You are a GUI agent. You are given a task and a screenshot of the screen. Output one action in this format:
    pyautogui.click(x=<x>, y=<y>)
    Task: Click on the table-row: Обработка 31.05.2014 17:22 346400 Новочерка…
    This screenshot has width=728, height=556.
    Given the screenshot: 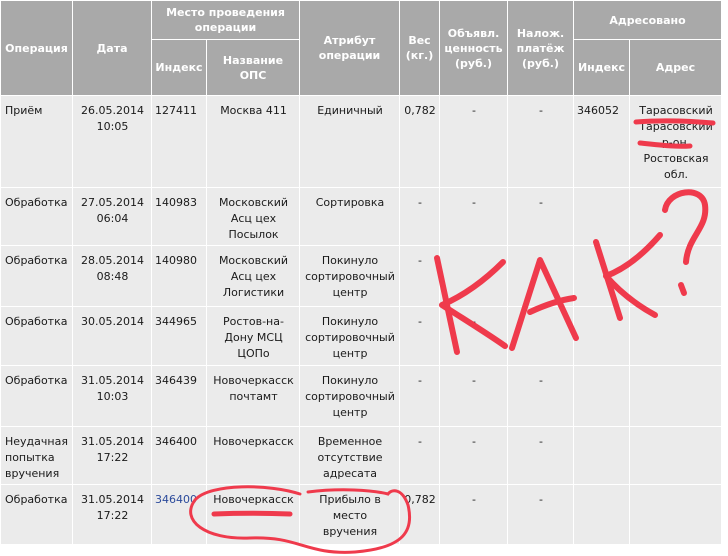 What is the action you would take?
    pyautogui.click(x=361, y=514)
    